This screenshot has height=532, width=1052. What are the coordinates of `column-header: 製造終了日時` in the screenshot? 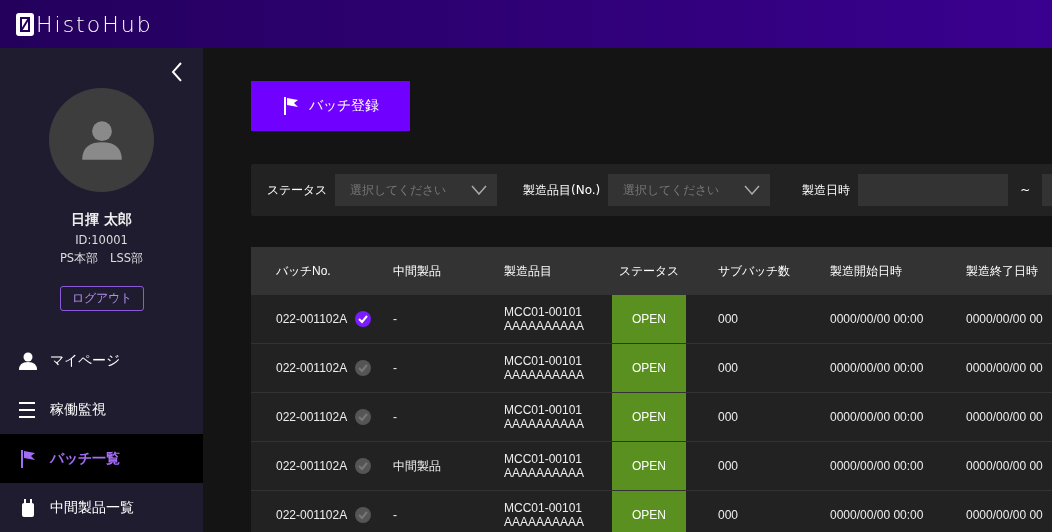 It's located at (1002, 271).